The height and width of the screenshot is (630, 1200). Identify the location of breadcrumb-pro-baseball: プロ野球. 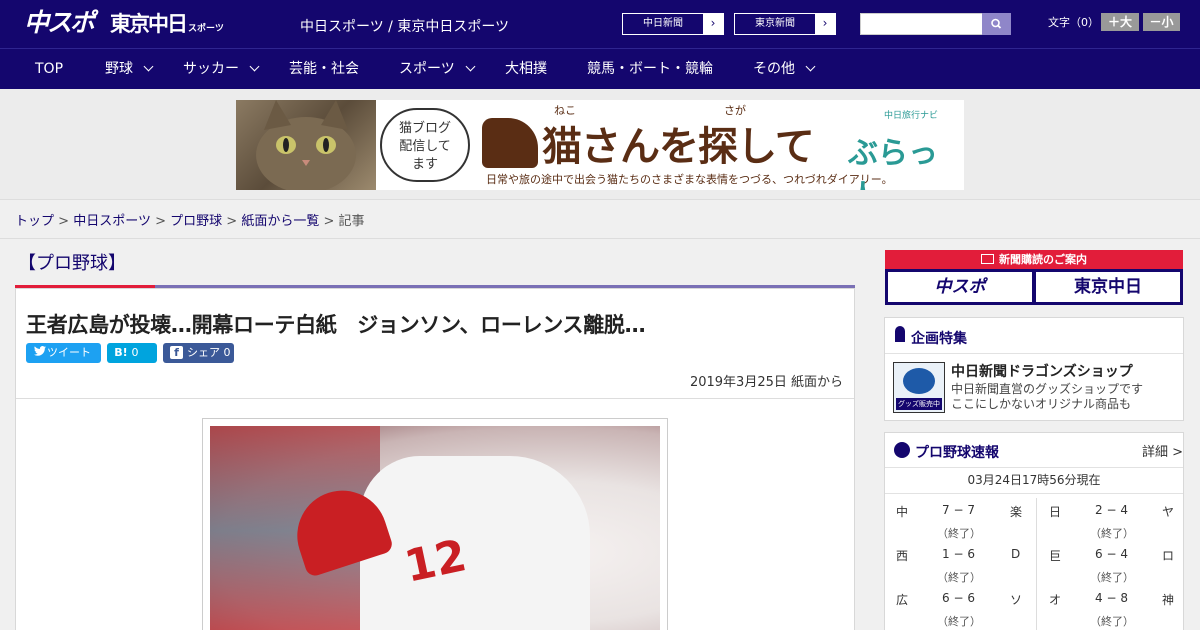
(196, 221).